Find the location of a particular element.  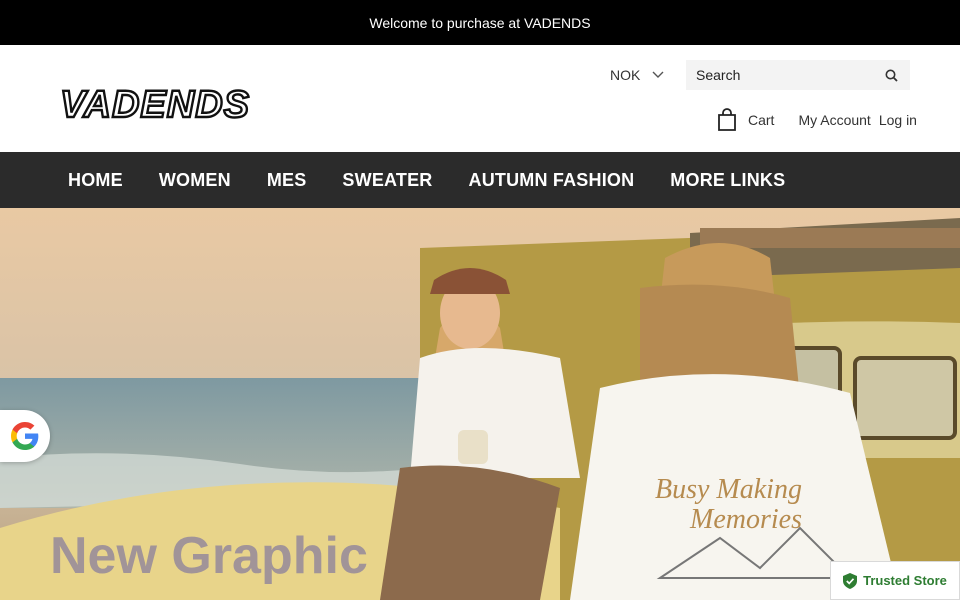

announcement-text: Welcome to purchase at VADENDS is located at coordinates (480, 22).